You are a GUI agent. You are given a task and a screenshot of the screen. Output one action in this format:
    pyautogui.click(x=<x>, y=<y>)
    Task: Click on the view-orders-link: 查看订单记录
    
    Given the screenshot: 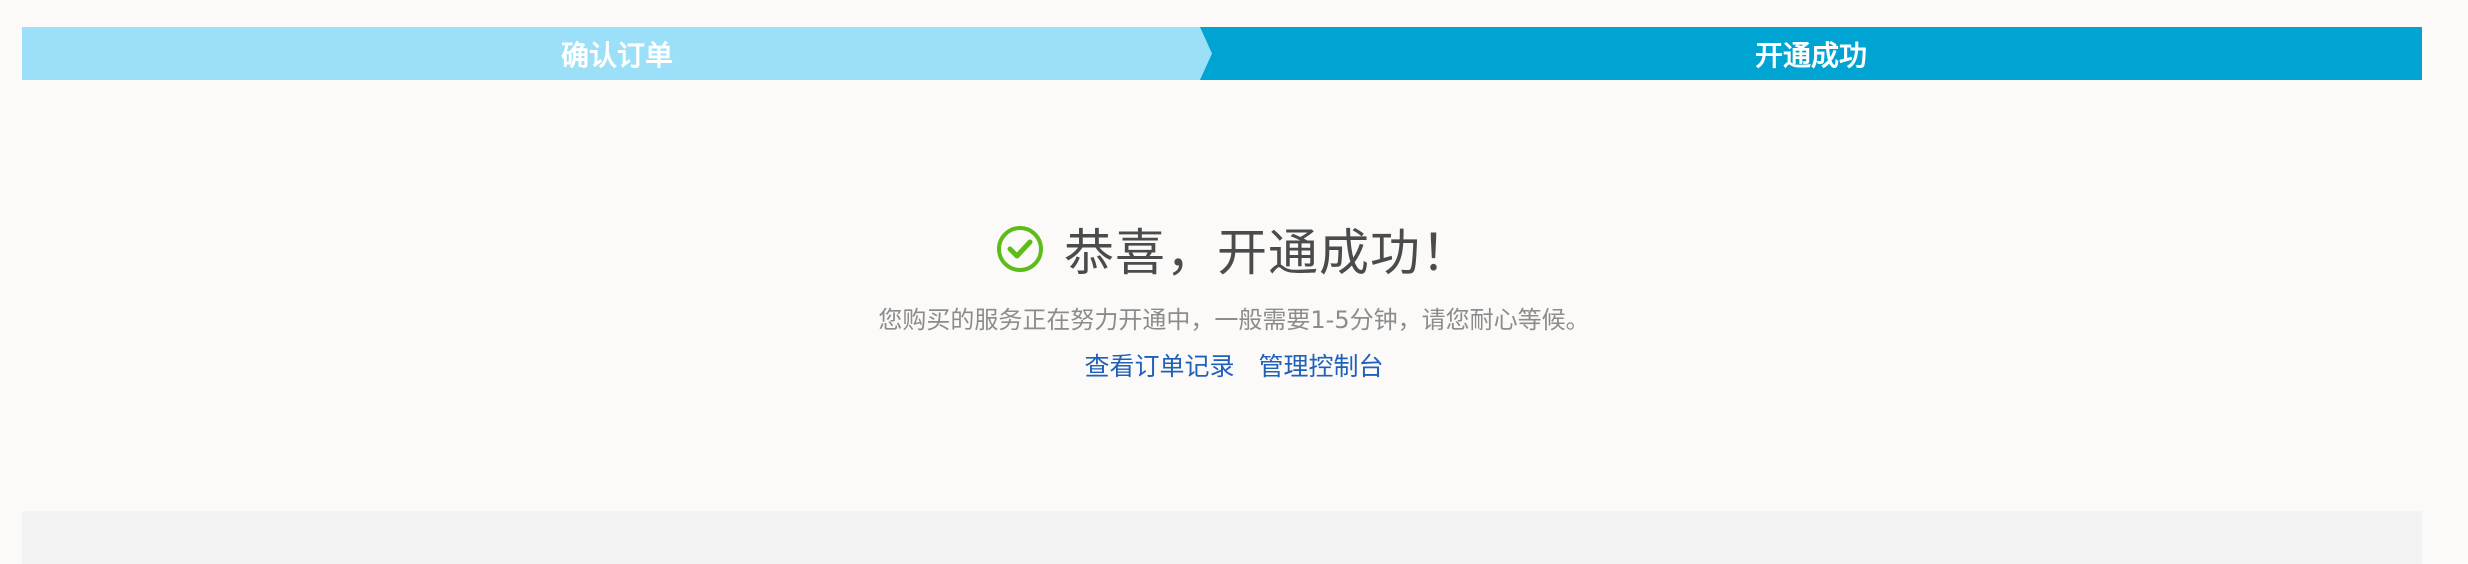 What is the action you would take?
    pyautogui.click(x=1160, y=366)
    